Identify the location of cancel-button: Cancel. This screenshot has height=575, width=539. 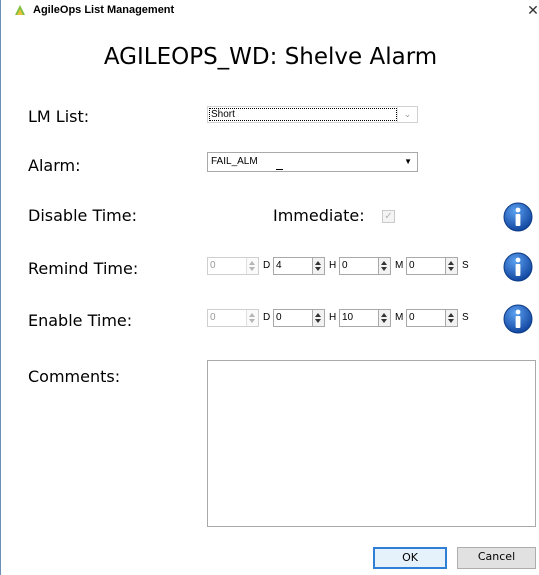
(496, 558).